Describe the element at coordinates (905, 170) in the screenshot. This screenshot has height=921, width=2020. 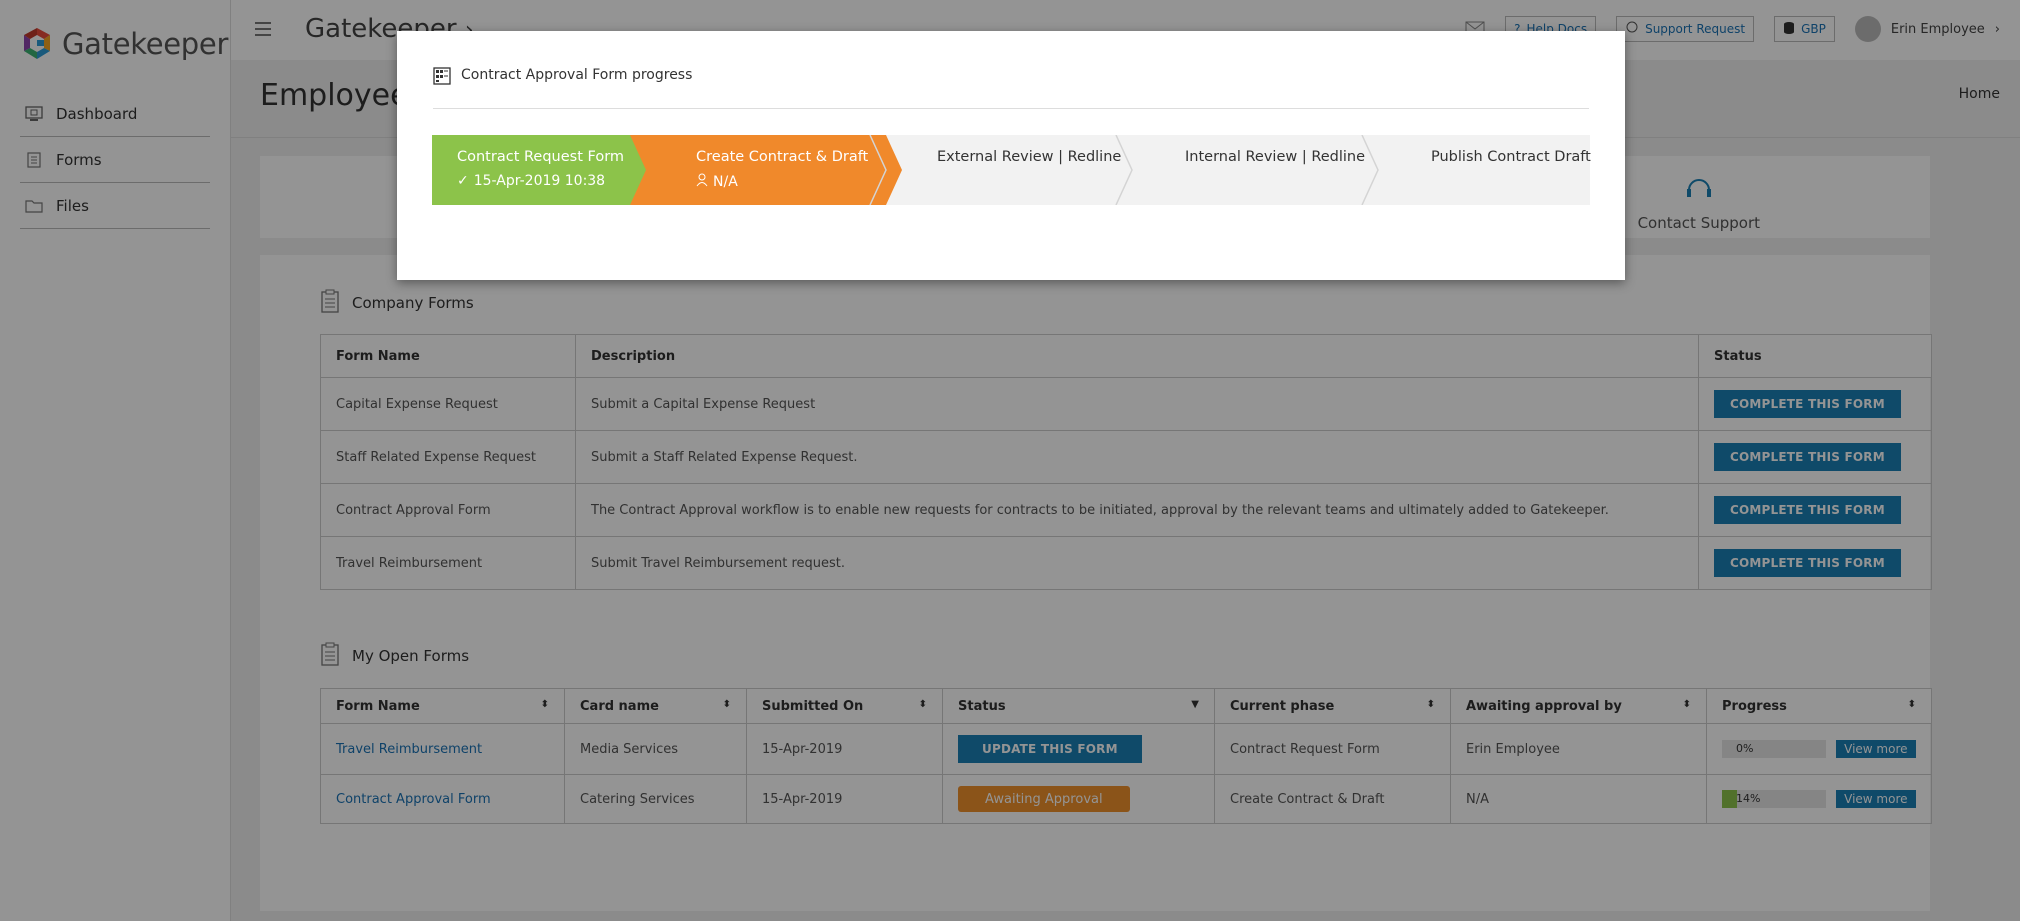
I see `steps-graphic` at that location.